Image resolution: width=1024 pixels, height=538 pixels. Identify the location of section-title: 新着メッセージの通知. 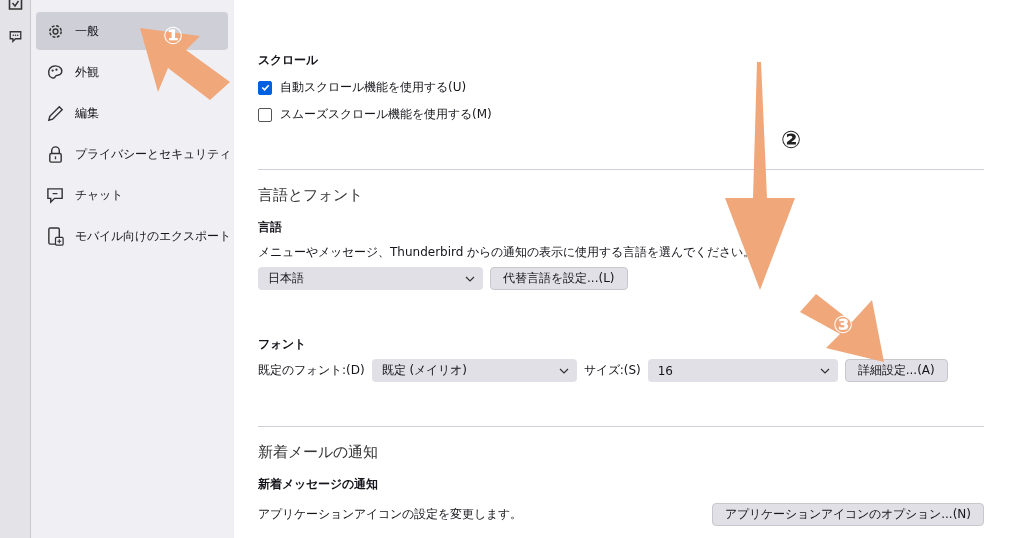
(318, 484).